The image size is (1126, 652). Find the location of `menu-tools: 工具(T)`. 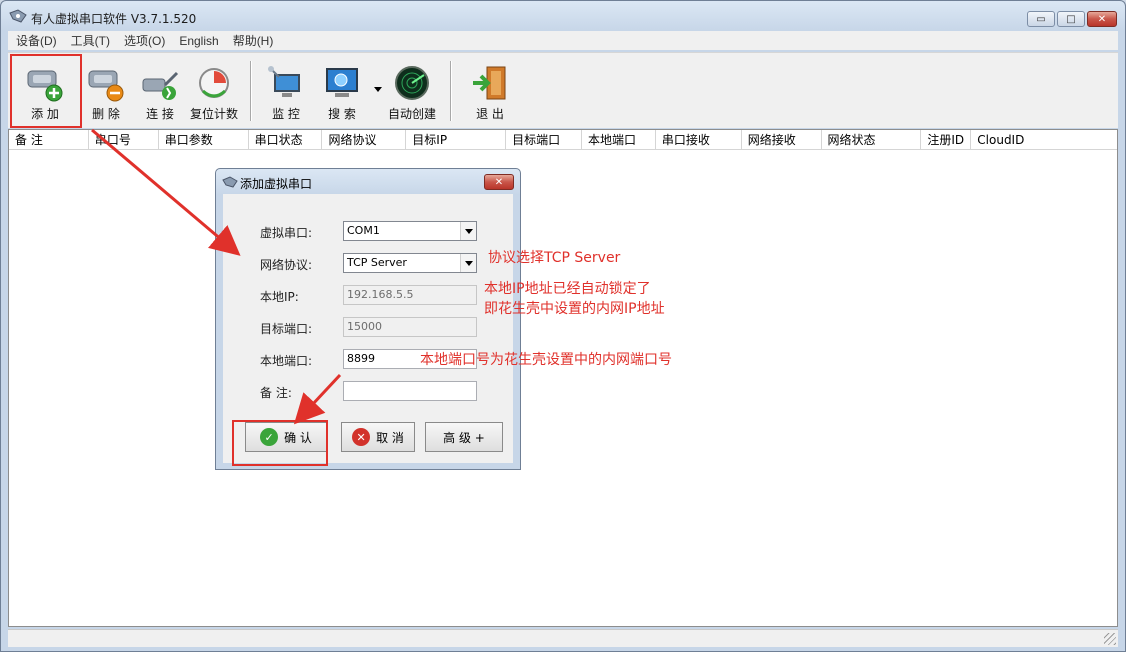

menu-tools: 工具(T) is located at coordinates (90, 40).